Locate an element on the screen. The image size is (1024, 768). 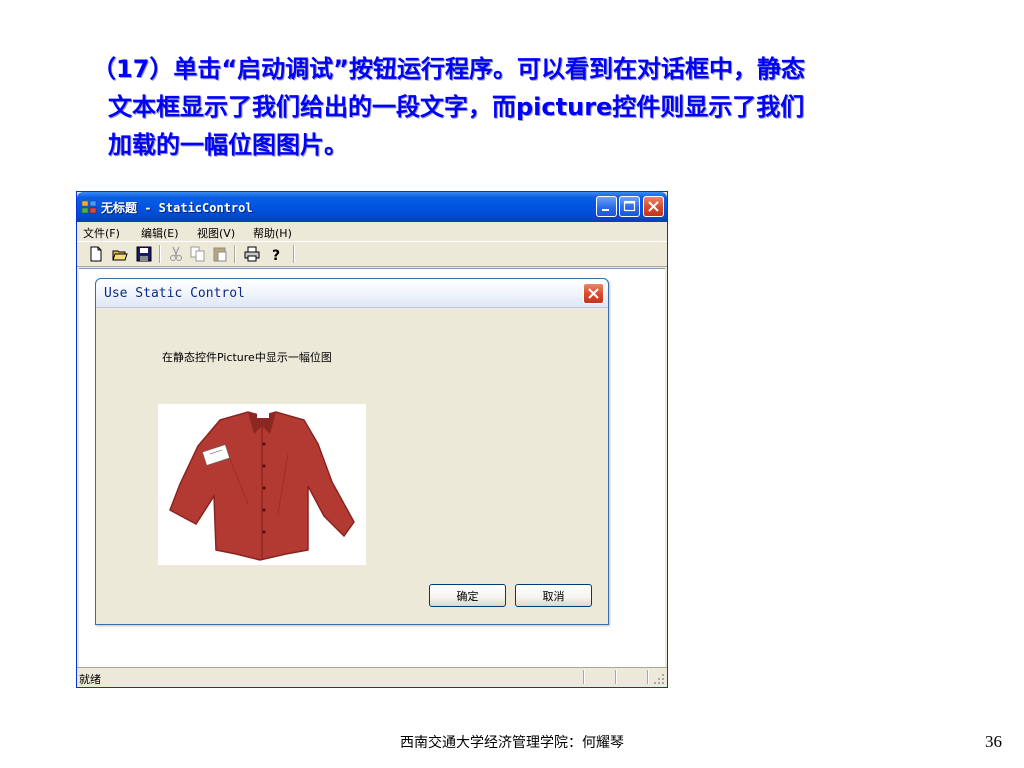
picture-control is located at coordinates (262, 484).